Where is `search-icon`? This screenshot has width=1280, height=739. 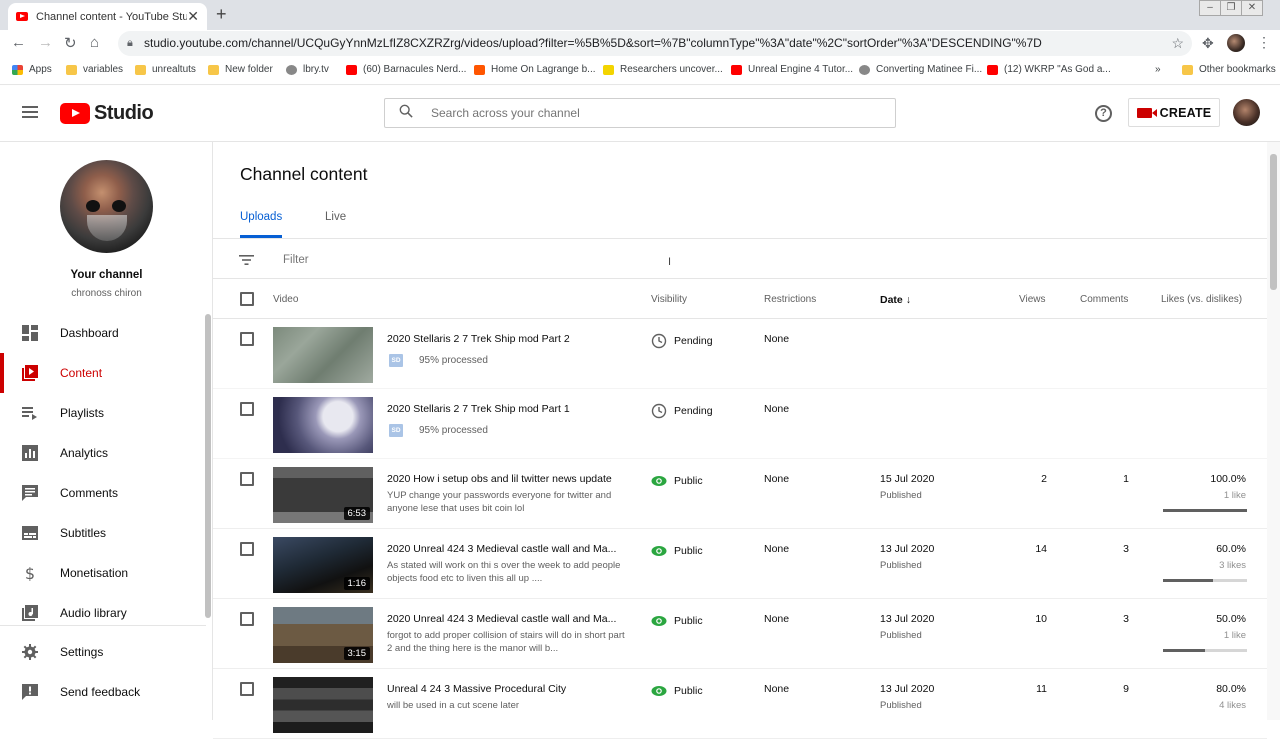 search-icon is located at coordinates (406, 111).